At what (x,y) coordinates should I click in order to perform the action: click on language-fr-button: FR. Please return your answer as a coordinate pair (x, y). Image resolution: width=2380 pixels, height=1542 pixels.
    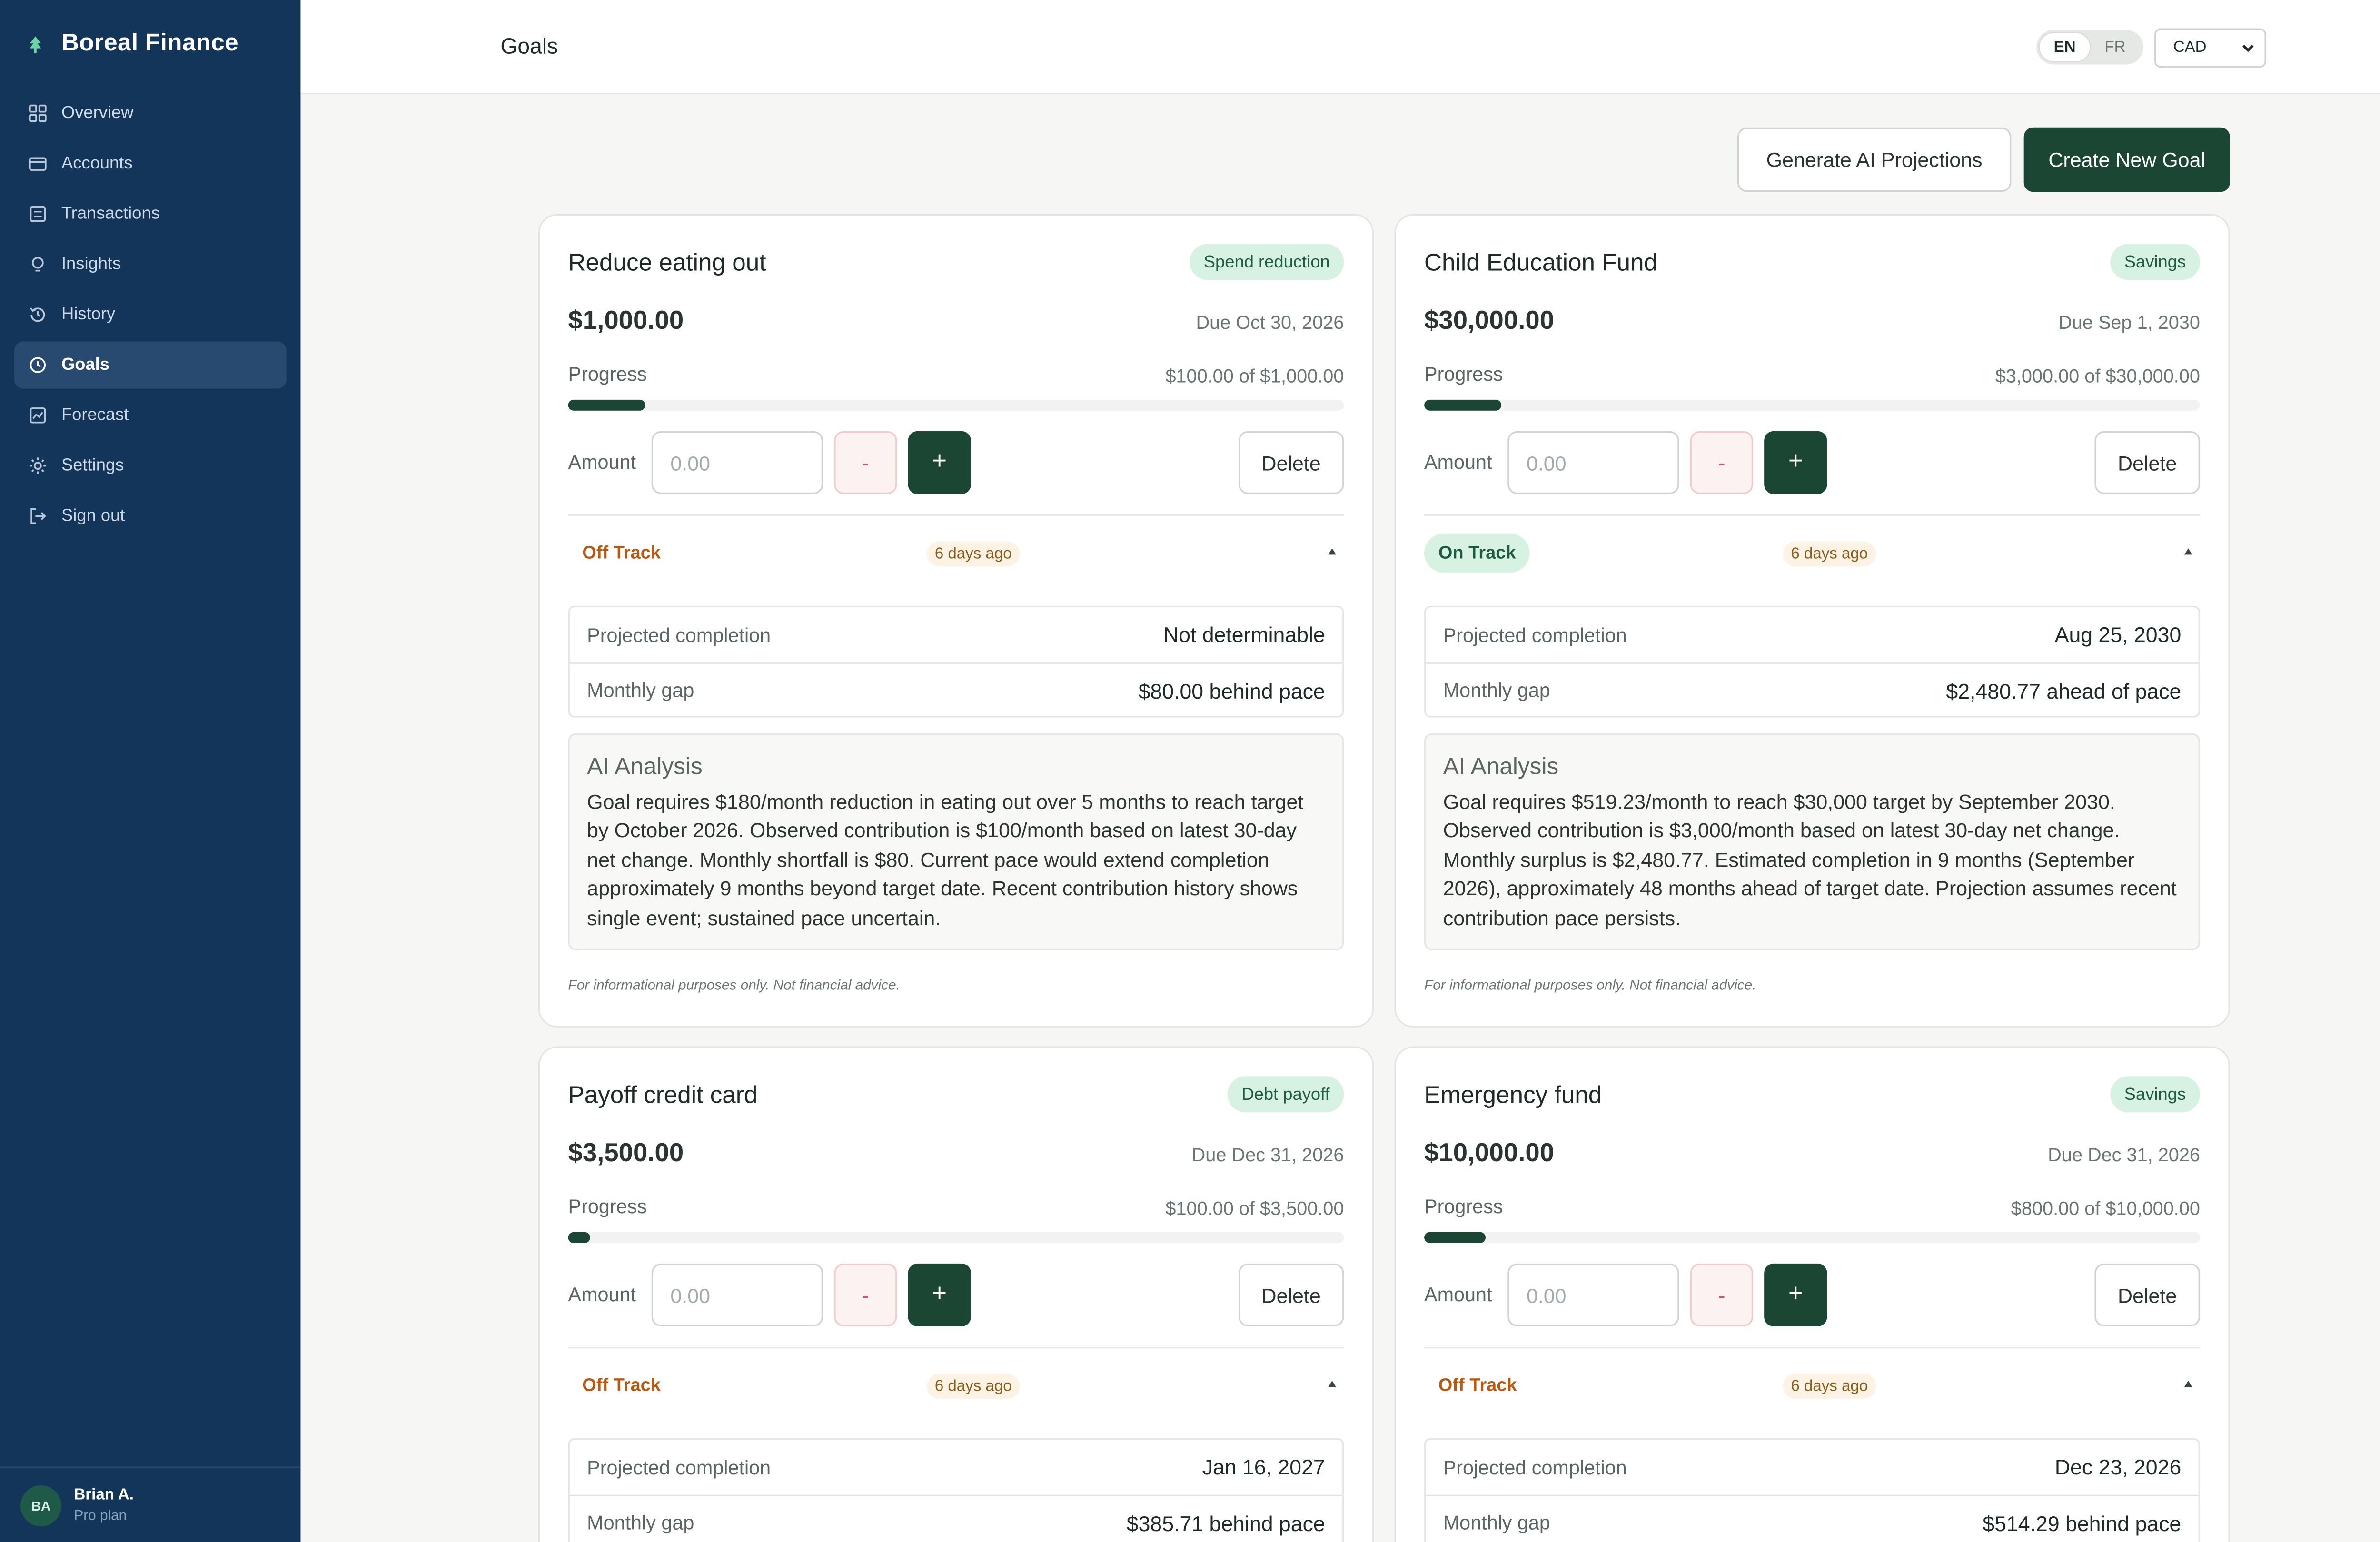
    Looking at the image, I should click on (2115, 47).